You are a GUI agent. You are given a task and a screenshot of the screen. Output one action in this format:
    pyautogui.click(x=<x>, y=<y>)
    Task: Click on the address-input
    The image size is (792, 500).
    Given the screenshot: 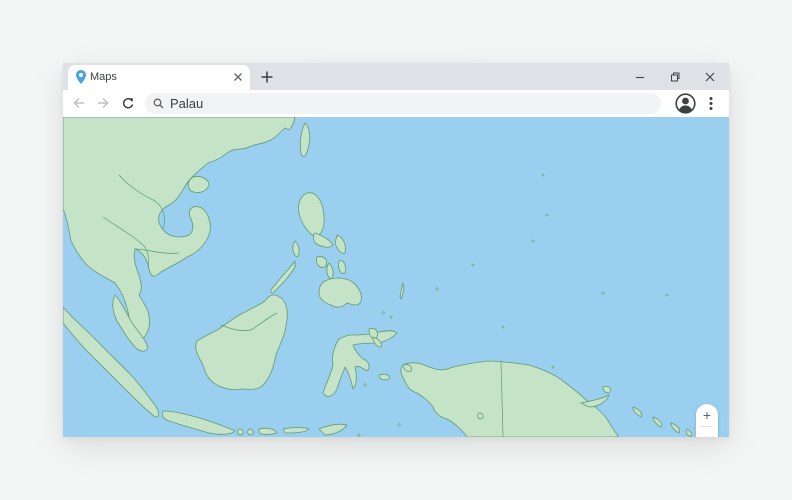 What is the action you would take?
    pyautogui.click(x=410, y=103)
    